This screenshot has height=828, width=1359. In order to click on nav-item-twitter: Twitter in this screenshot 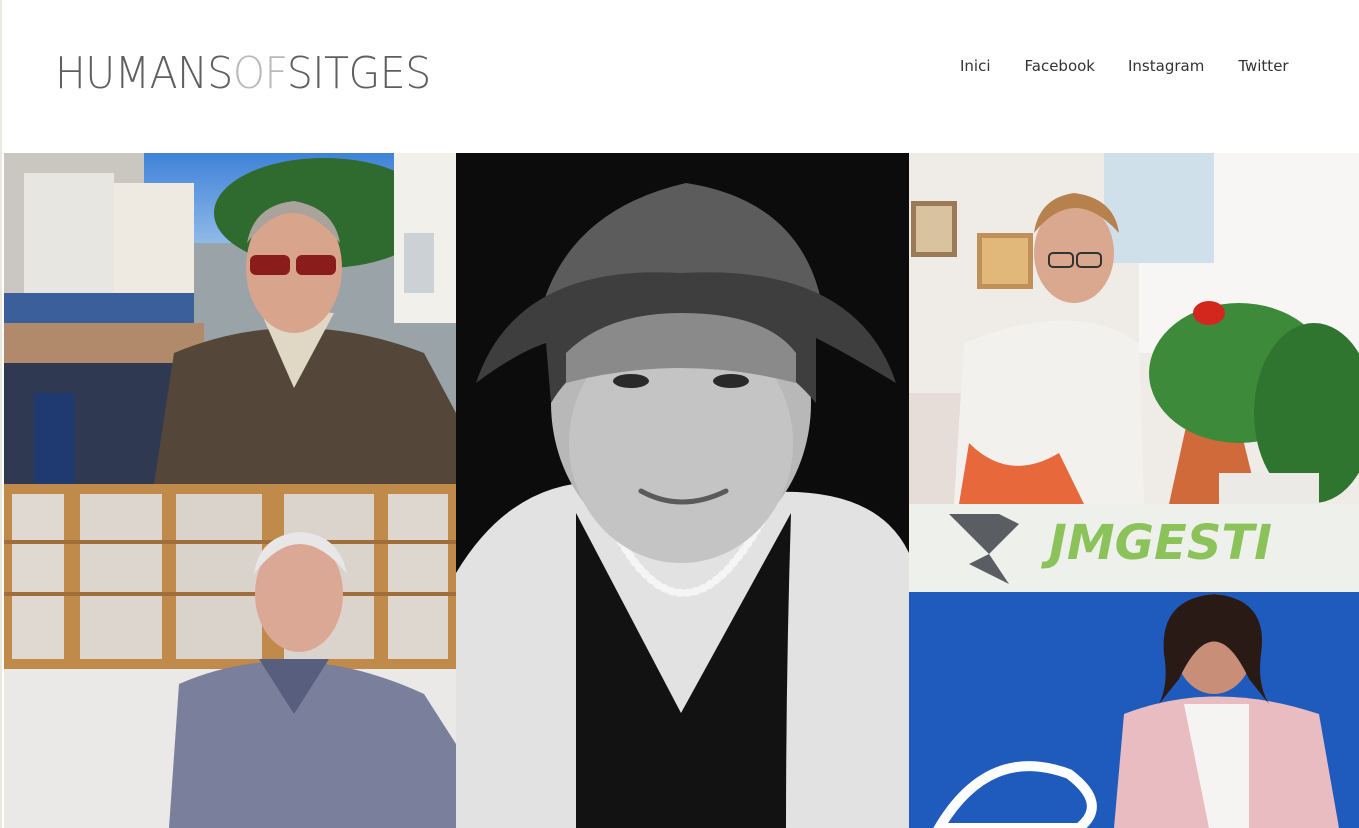, I will do `click(1263, 66)`.